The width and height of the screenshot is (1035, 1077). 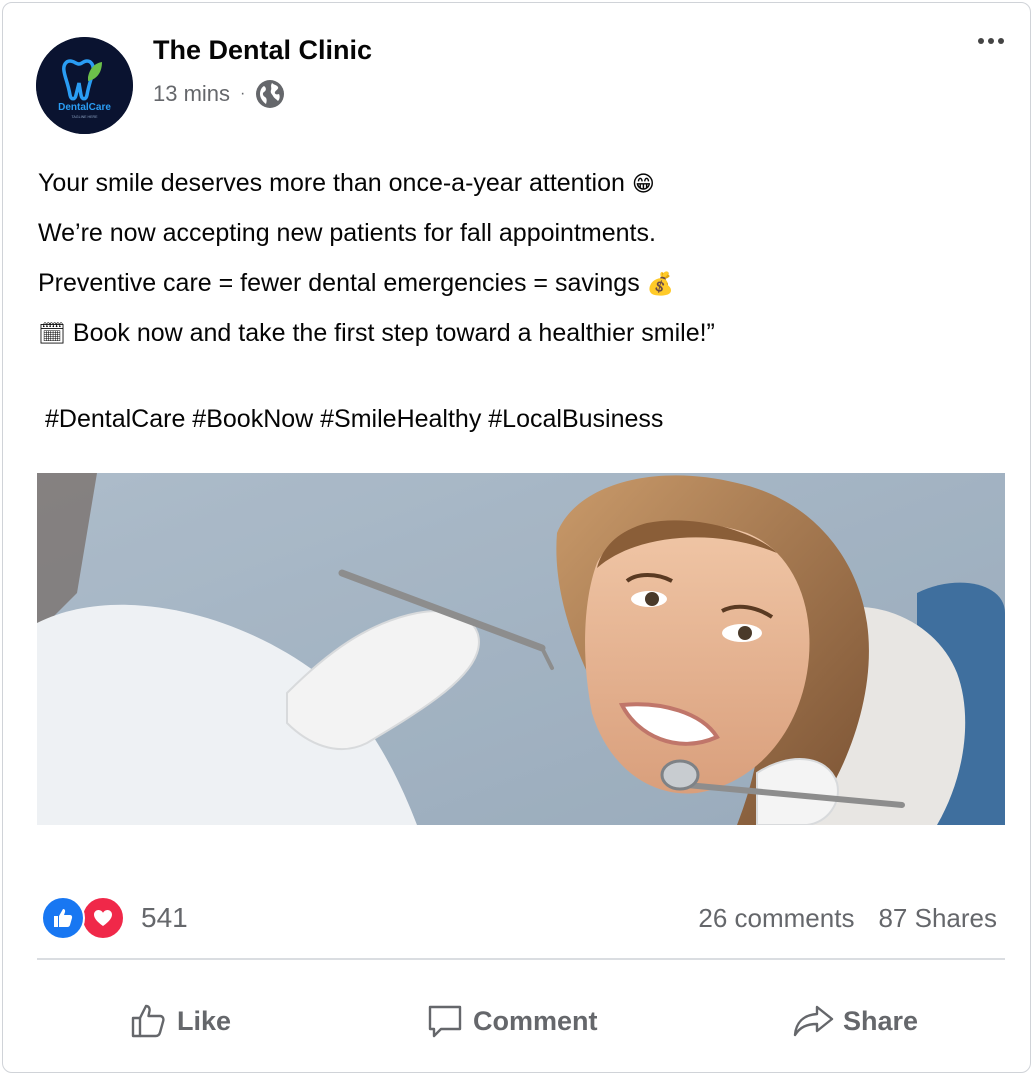 I want to click on engagement-counts: 26 comments 87 Shares, so click(x=847, y=918).